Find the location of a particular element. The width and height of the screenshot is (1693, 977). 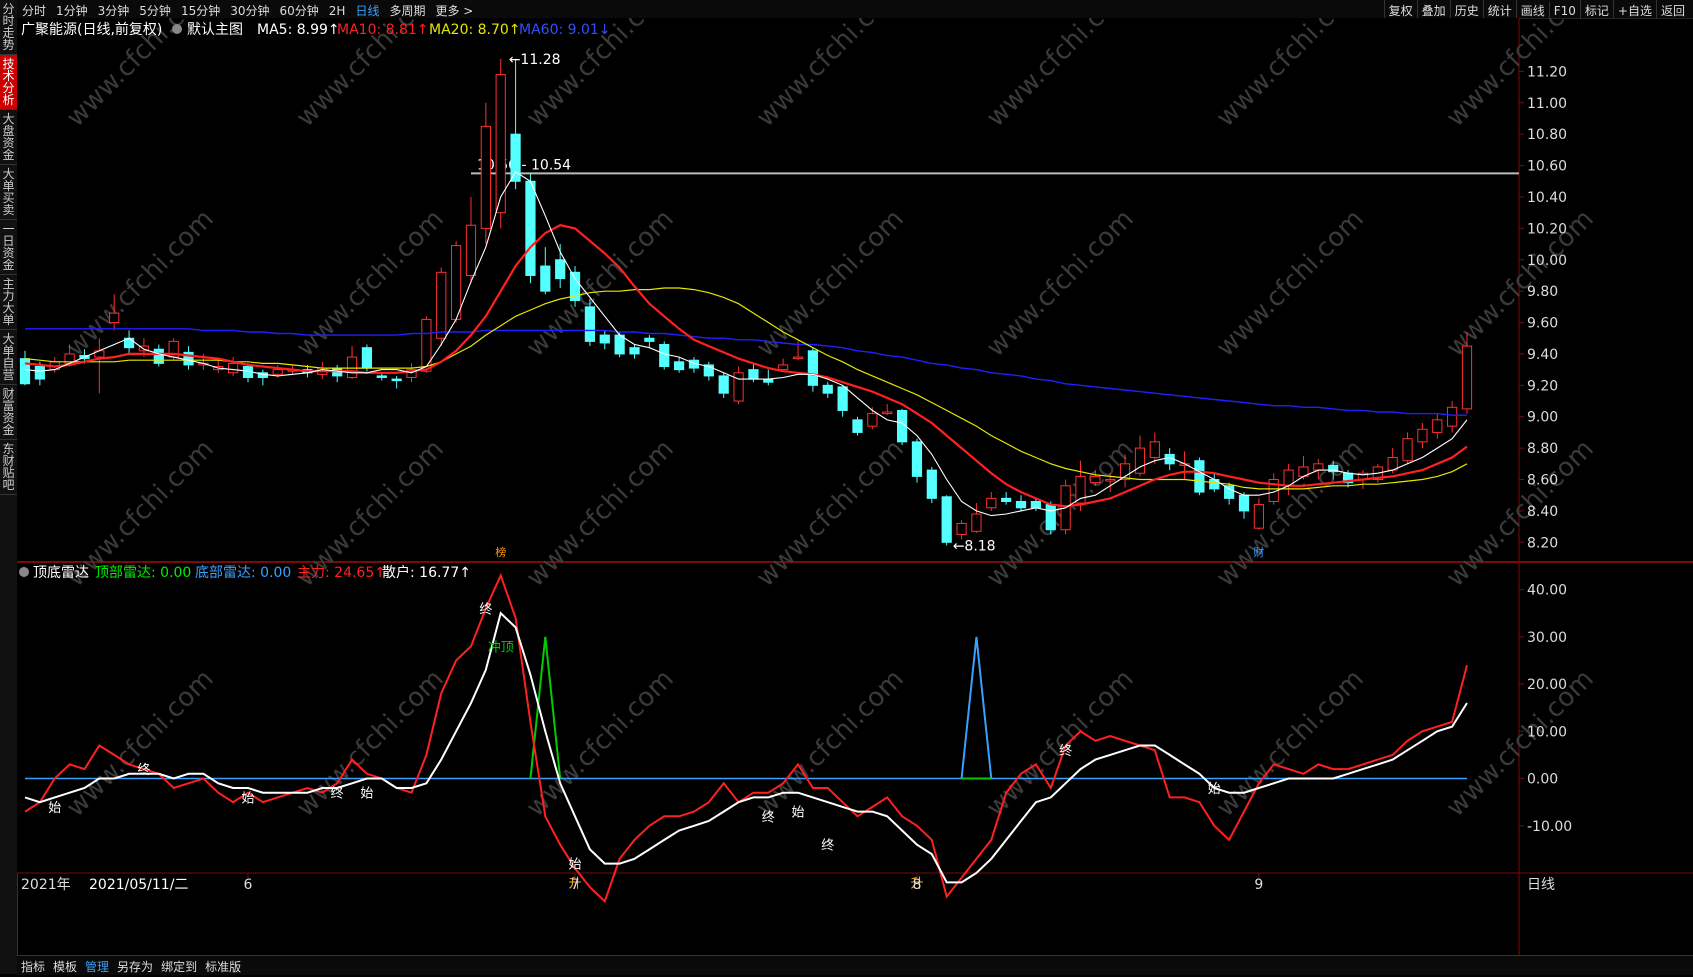

price-tick-label: 10.60 is located at coordinates (1547, 167).